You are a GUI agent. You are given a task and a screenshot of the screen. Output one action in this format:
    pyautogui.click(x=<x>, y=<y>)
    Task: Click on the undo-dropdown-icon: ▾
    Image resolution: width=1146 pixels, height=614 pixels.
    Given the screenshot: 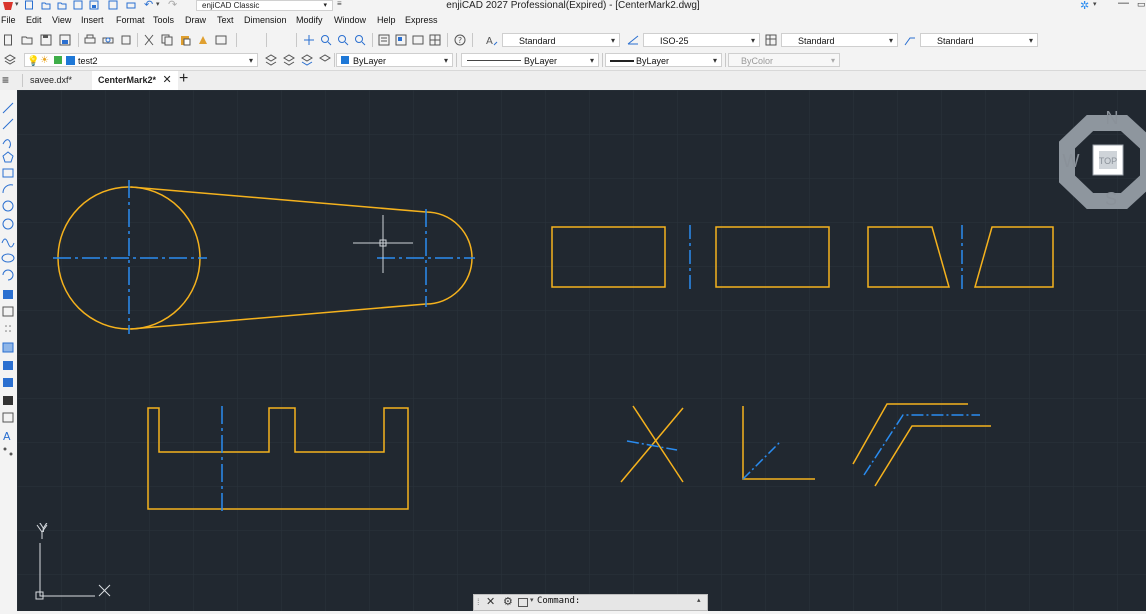 What is the action you would take?
    pyautogui.click(x=158, y=4)
    